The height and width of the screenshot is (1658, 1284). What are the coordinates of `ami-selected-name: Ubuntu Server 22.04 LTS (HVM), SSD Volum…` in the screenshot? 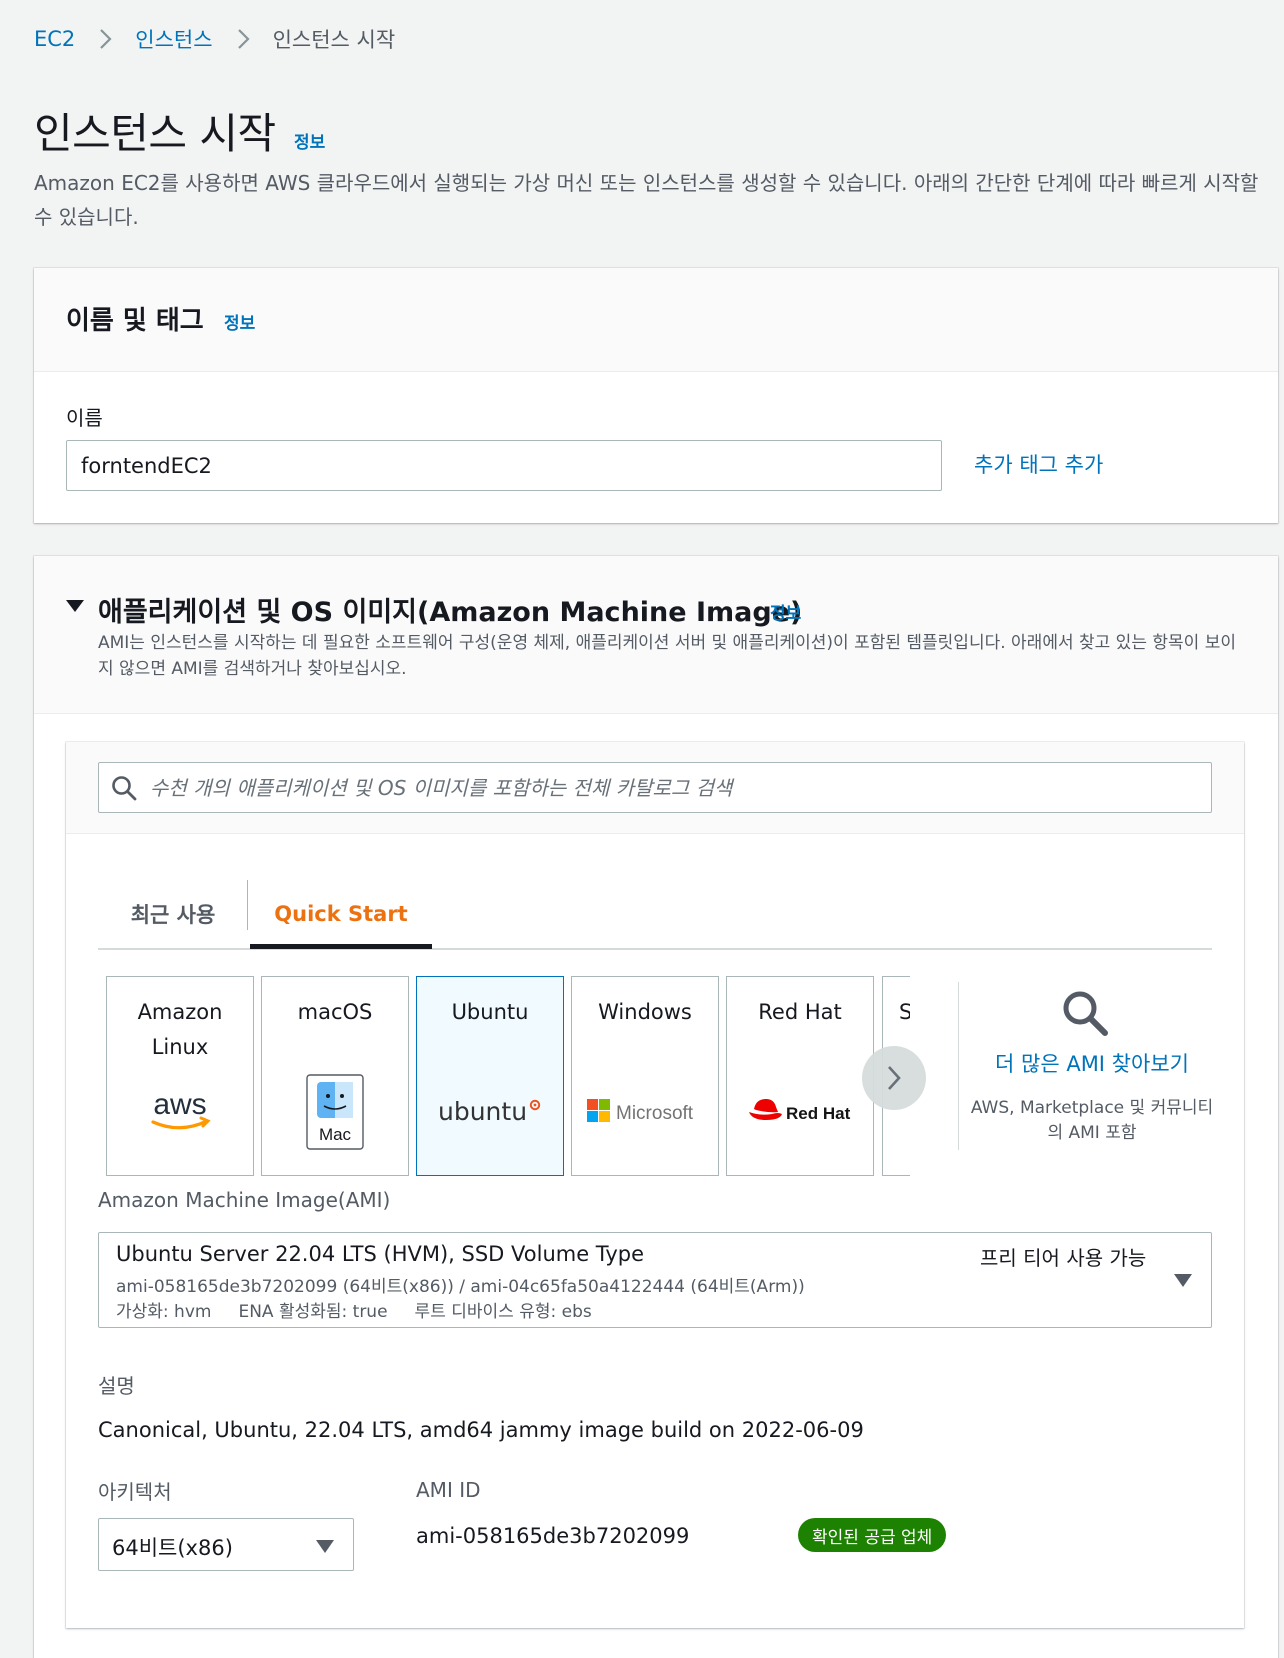 It's located at (380, 1254).